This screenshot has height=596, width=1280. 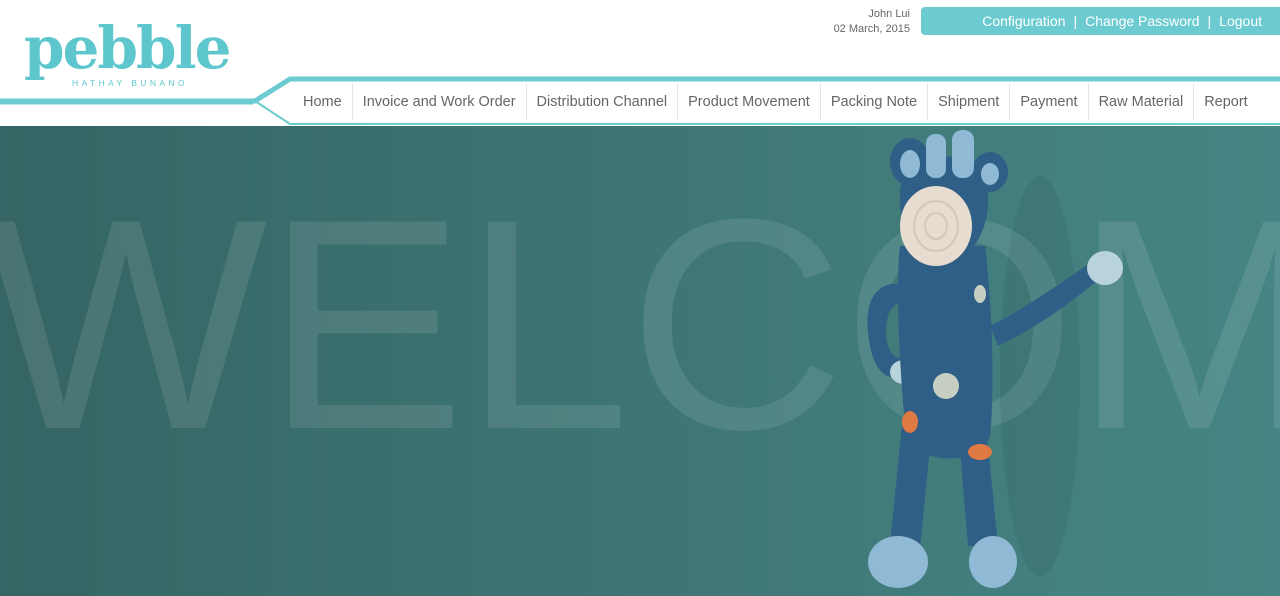 What do you see at coordinates (322, 102) in the screenshot?
I see `nav-home: Home` at bounding box center [322, 102].